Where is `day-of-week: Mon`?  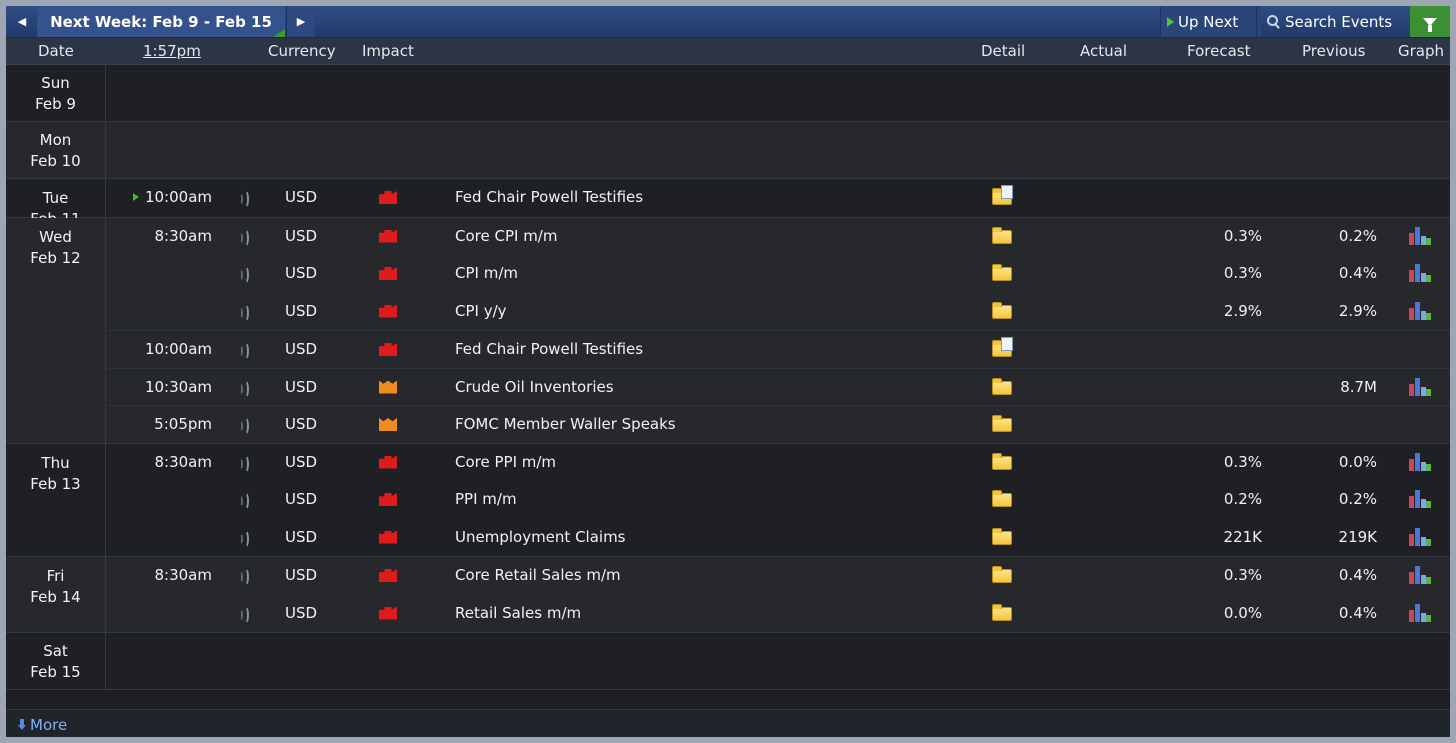
day-of-week: Mon is located at coordinates (55, 140).